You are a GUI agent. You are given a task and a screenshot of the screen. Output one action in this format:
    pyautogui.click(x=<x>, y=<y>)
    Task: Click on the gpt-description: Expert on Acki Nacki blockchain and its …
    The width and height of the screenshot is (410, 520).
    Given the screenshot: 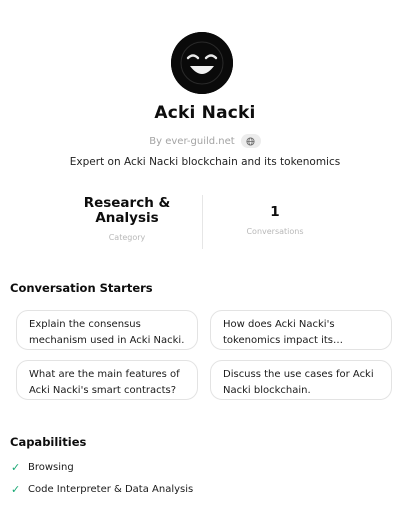 What is the action you would take?
    pyautogui.click(x=205, y=162)
    